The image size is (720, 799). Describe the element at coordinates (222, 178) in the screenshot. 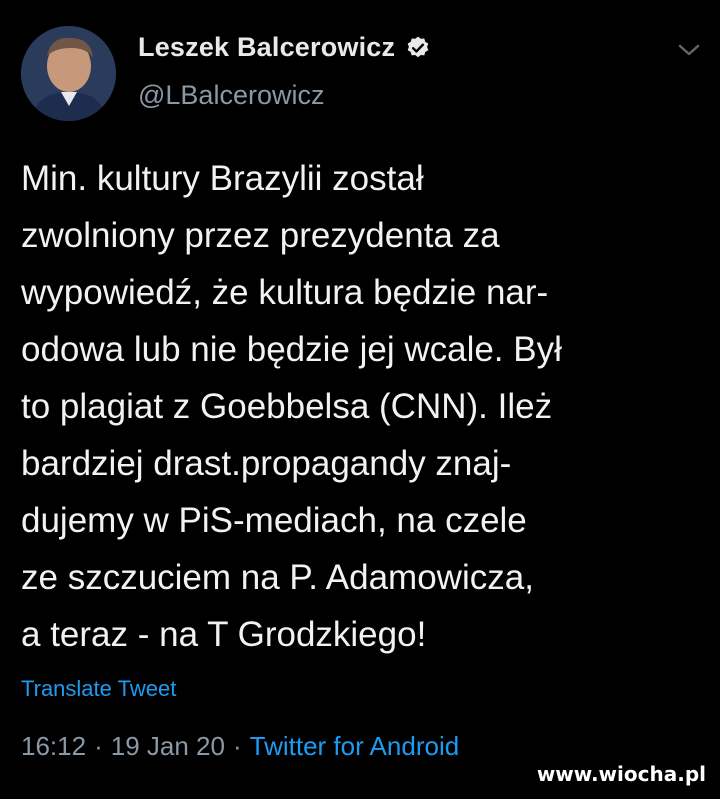

I see `tweet-line: Min. kultury Brazylii został` at that location.